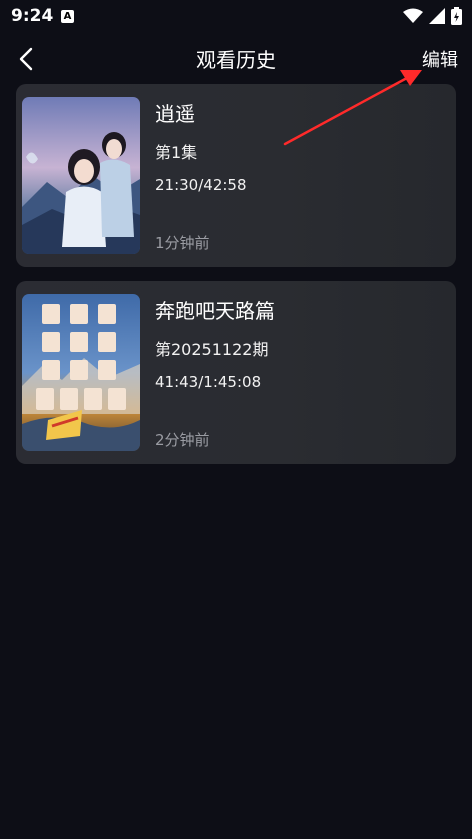 This screenshot has height=839, width=472. What do you see at coordinates (201, 185) in the screenshot?
I see `item-progress: 21:30/42:58` at bounding box center [201, 185].